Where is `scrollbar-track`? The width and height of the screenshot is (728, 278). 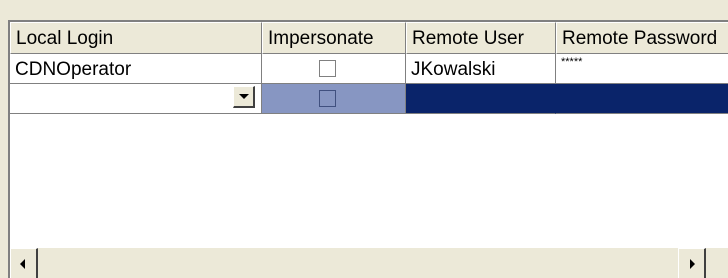
scrollbar-track is located at coordinates (358, 263).